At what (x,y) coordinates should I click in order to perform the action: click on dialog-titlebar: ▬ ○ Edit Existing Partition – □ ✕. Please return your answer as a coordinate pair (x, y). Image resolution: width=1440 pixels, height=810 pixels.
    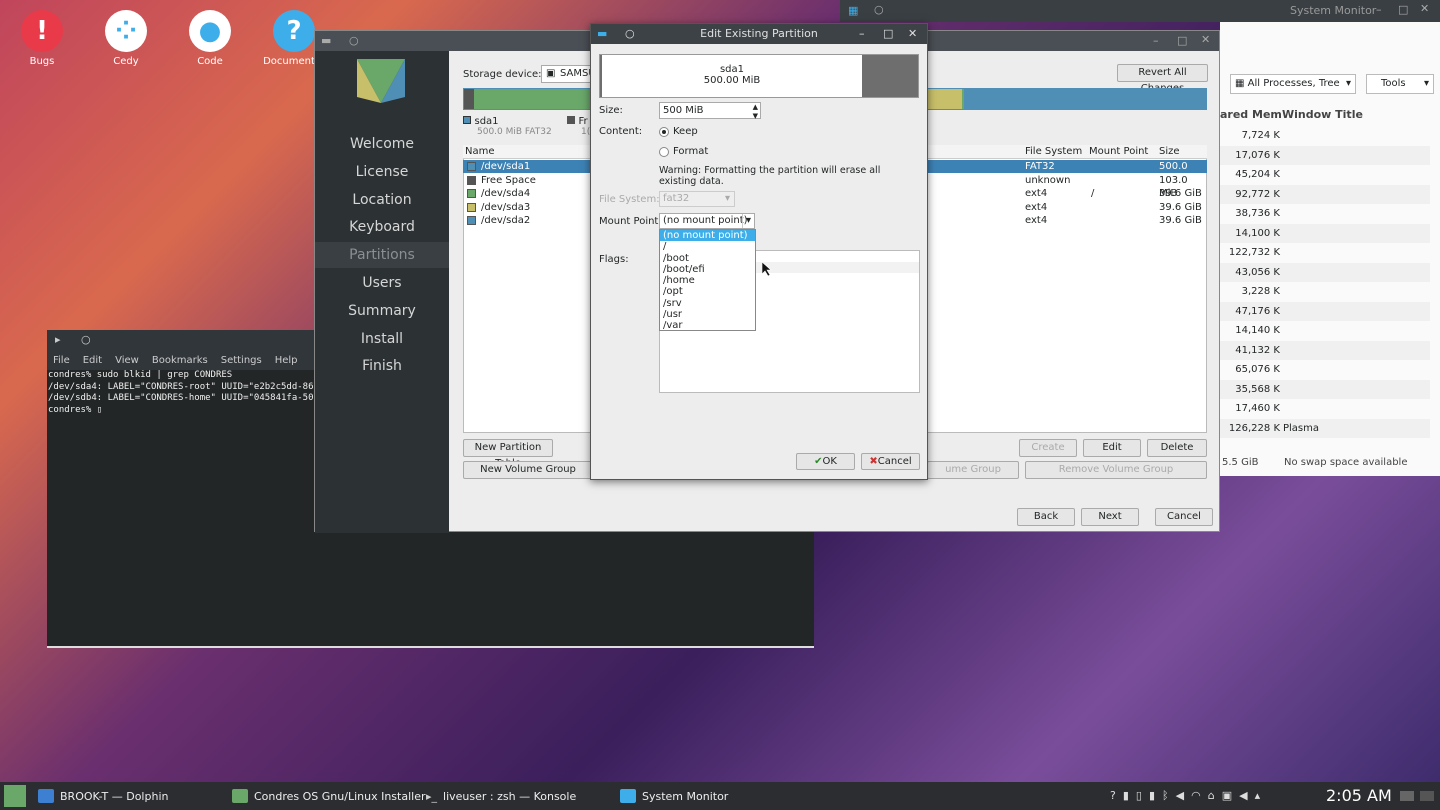
    Looking at the image, I should click on (759, 34).